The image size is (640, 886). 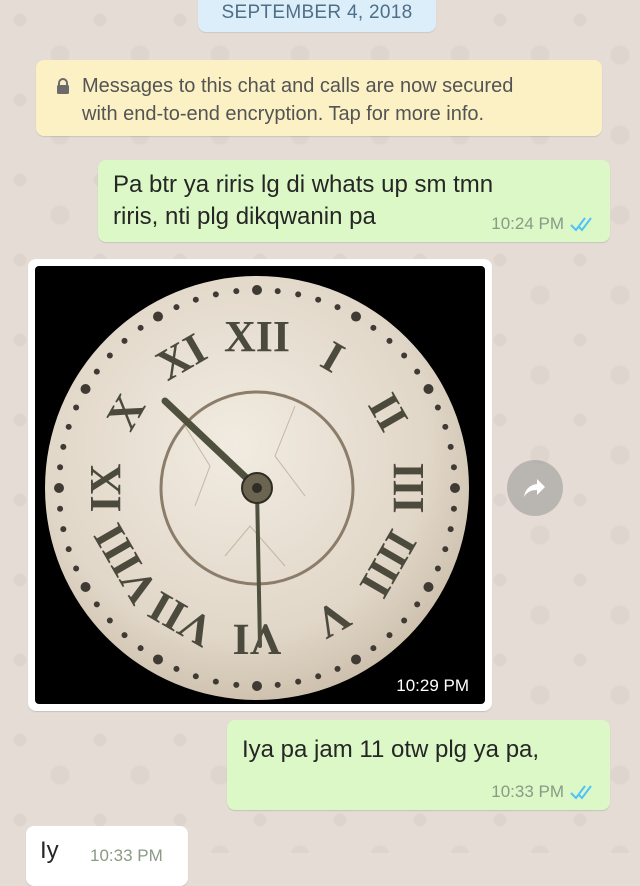 I want to click on outgoing-message: Iya pa jam 11 otw plg ya pa, 10:33 PM, so click(x=418, y=765).